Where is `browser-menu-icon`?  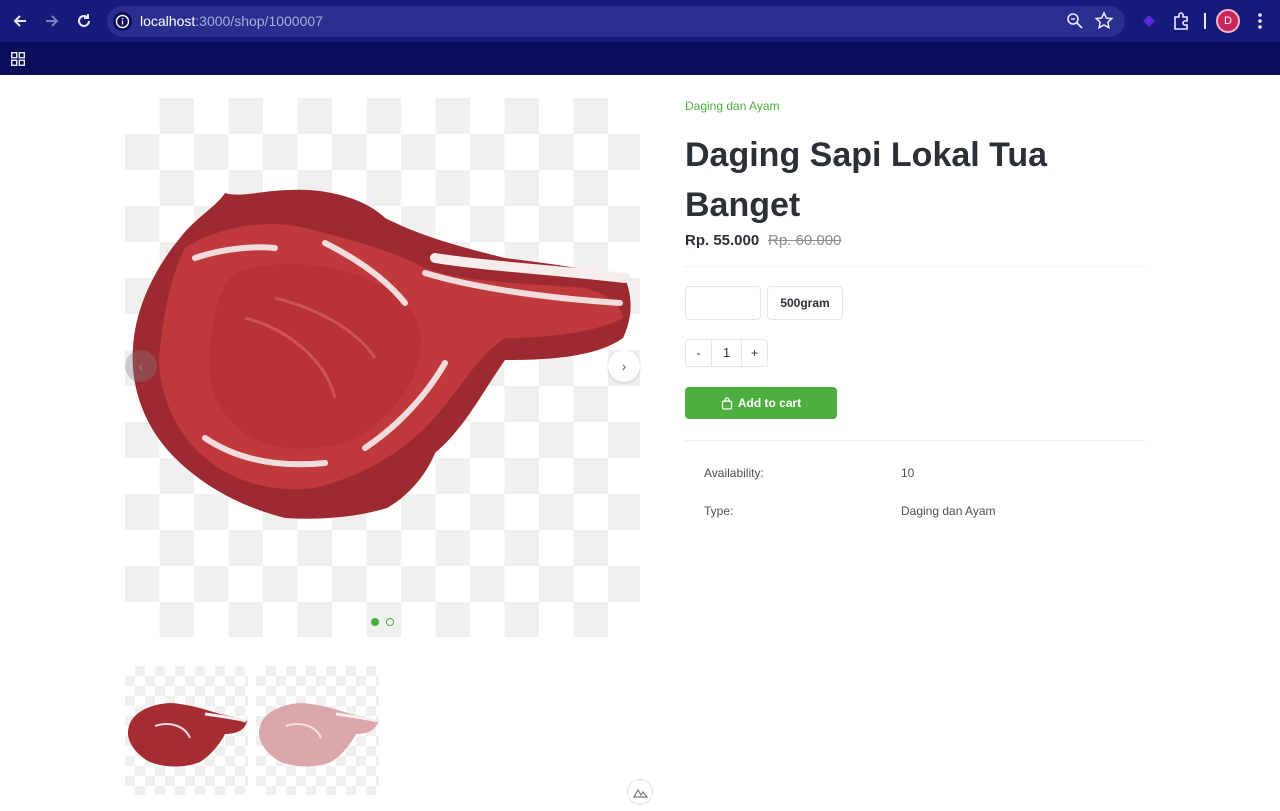
browser-menu-icon is located at coordinates (1260, 21).